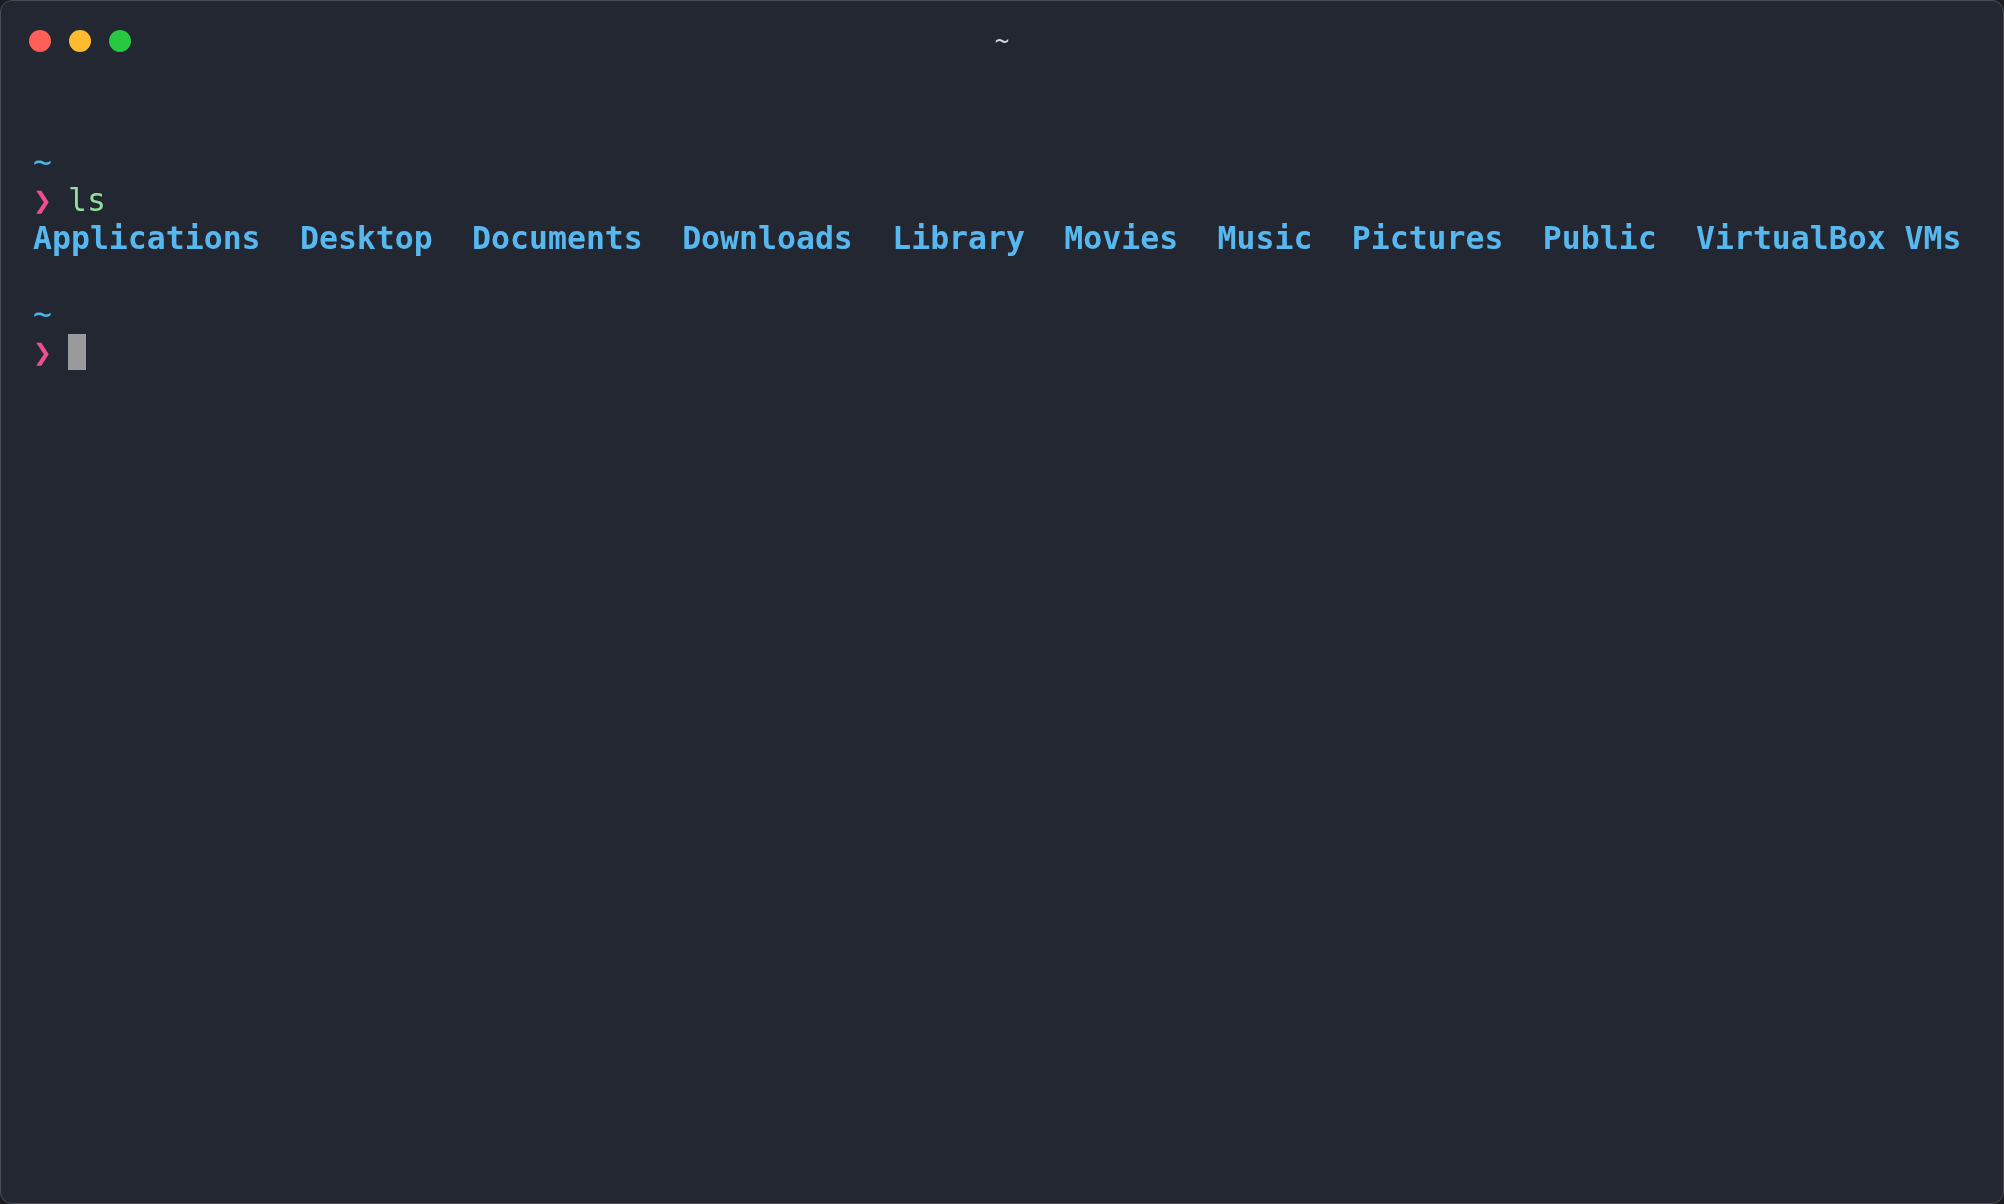 Image resolution: width=2004 pixels, height=1204 pixels. What do you see at coordinates (86, 200) in the screenshot?
I see `command-text: ls` at bounding box center [86, 200].